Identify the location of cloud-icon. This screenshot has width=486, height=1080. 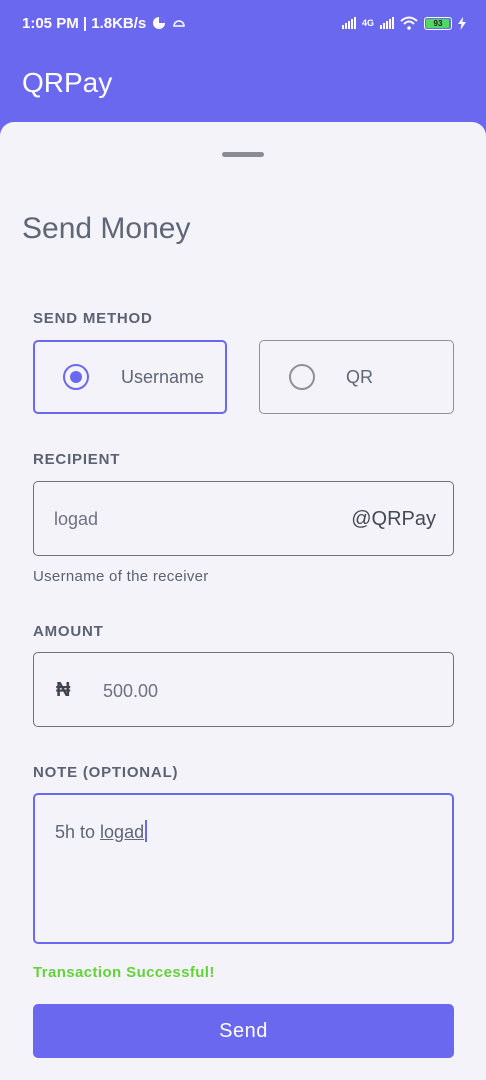
(179, 23).